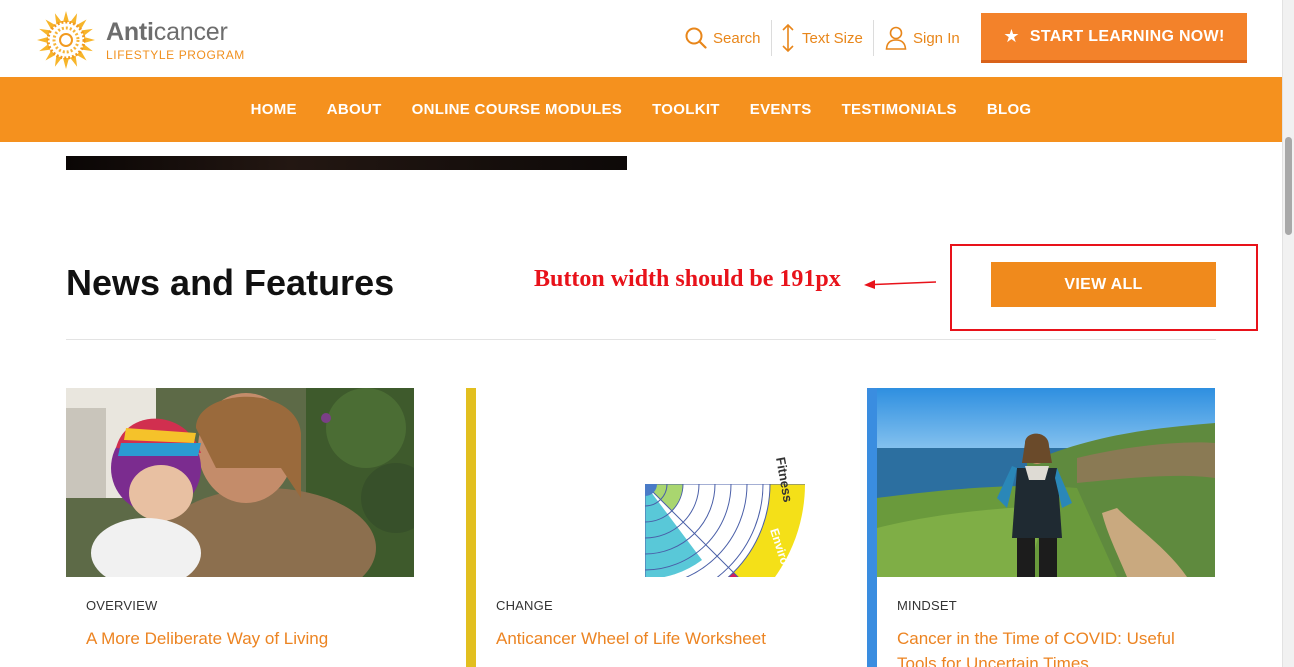  Describe the element at coordinates (524, 605) in the screenshot. I see `card-category: CHANGE` at that location.